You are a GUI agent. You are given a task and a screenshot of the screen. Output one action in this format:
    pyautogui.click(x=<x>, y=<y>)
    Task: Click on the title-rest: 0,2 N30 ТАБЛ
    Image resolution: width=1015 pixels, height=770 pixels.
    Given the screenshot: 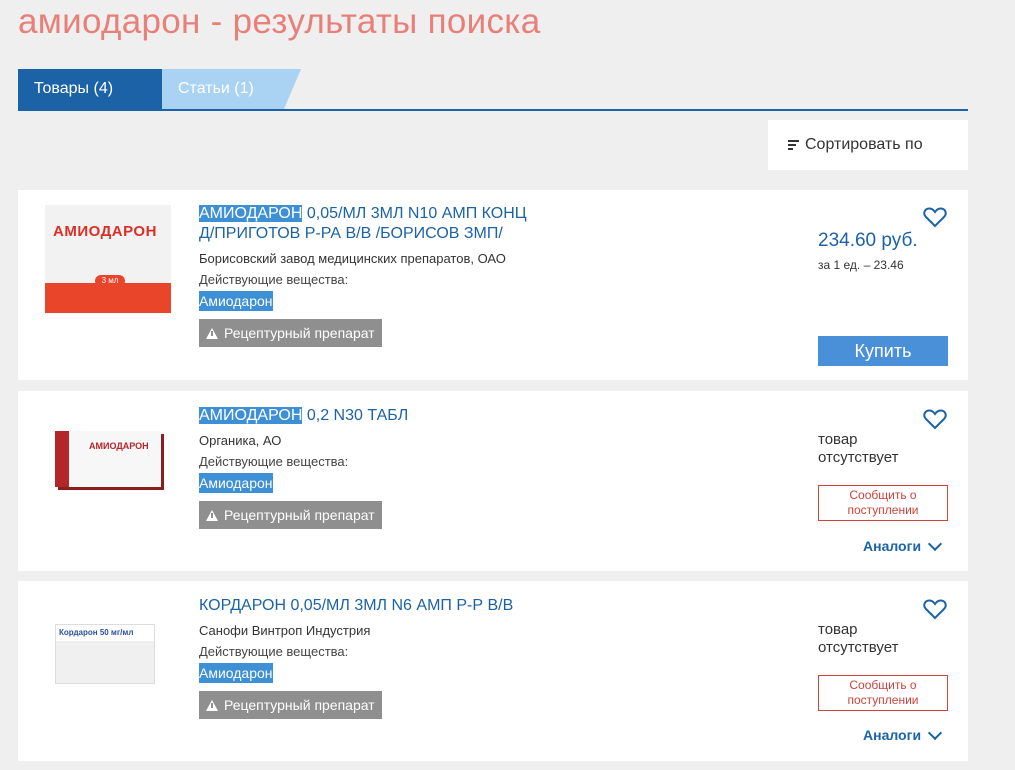 What is the action you would take?
    pyautogui.click(x=355, y=415)
    